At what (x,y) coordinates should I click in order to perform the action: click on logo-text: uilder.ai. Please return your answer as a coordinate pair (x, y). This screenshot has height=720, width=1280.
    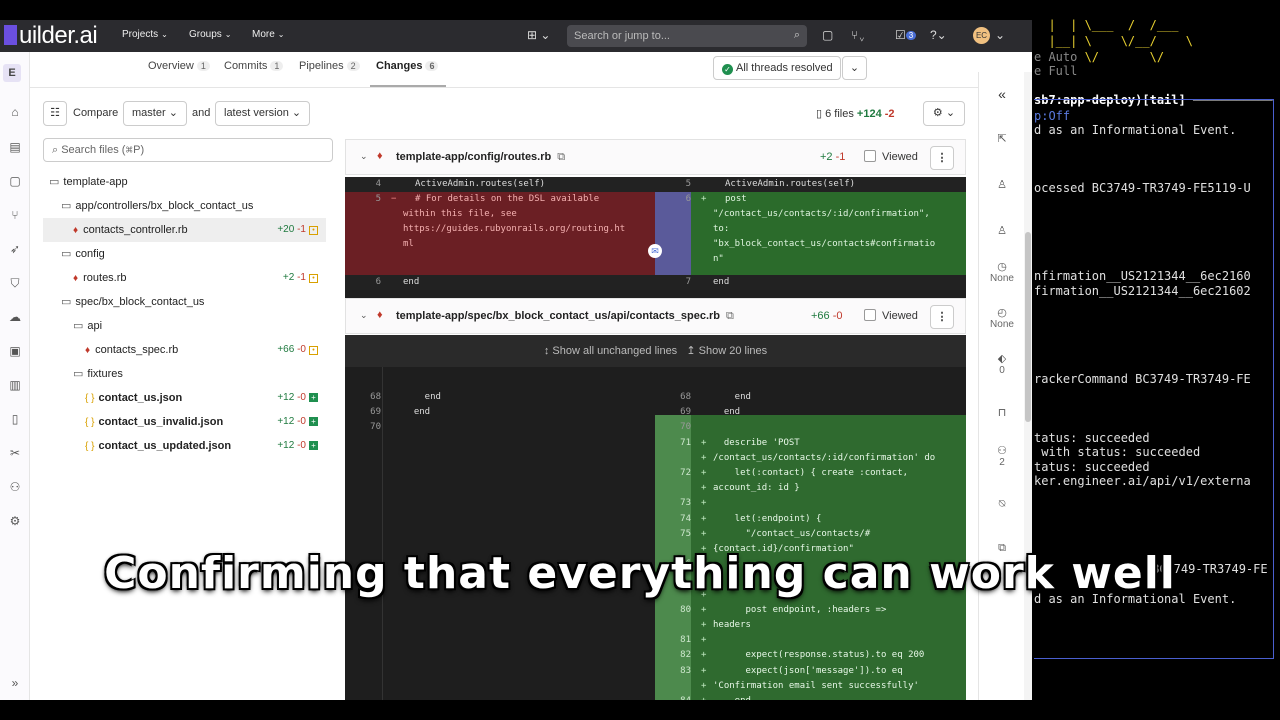
    Looking at the image, I should click on (58, 35).